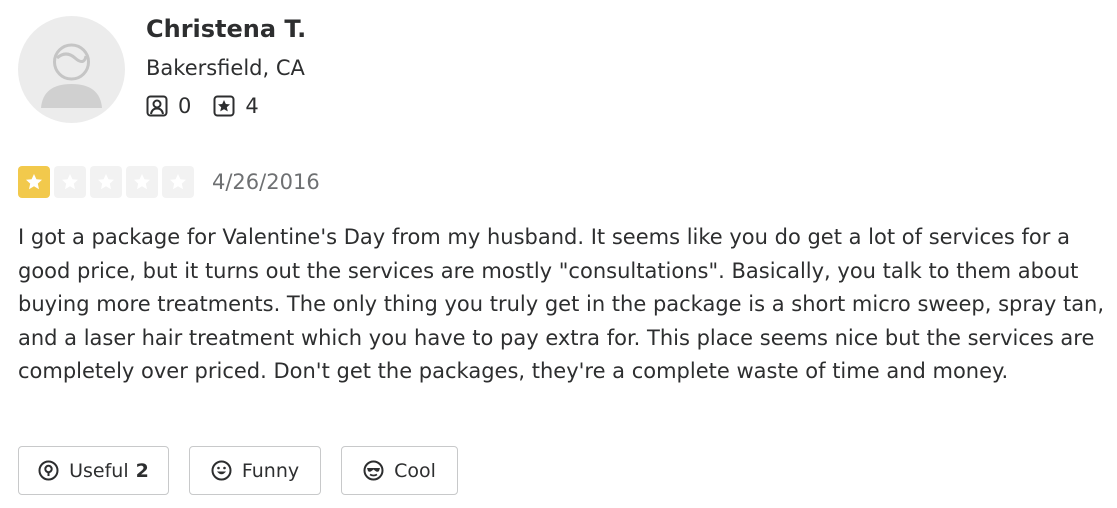  Describe the element at coordinates (225, 68) in the screenshot. I see `user-location: Bakersfield, CA` at that location.